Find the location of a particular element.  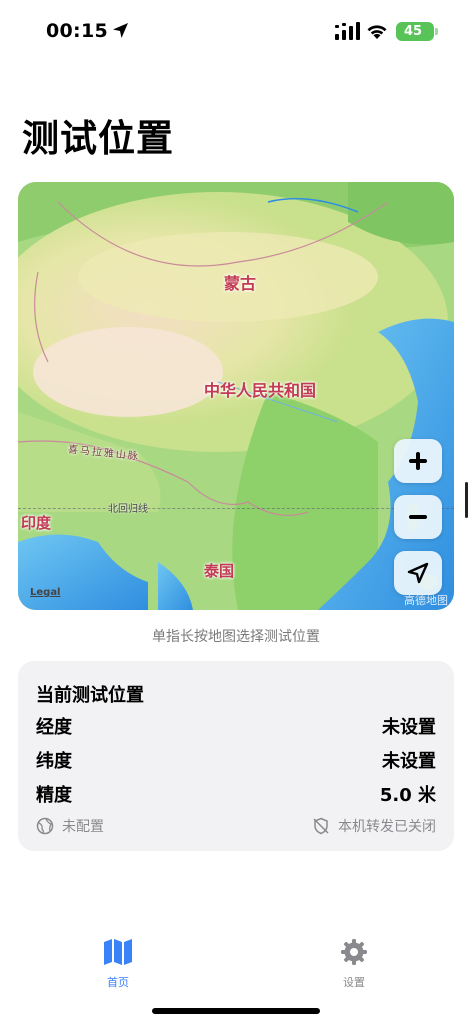

page-title: 测试位置 is located at coordinates (98, 138).